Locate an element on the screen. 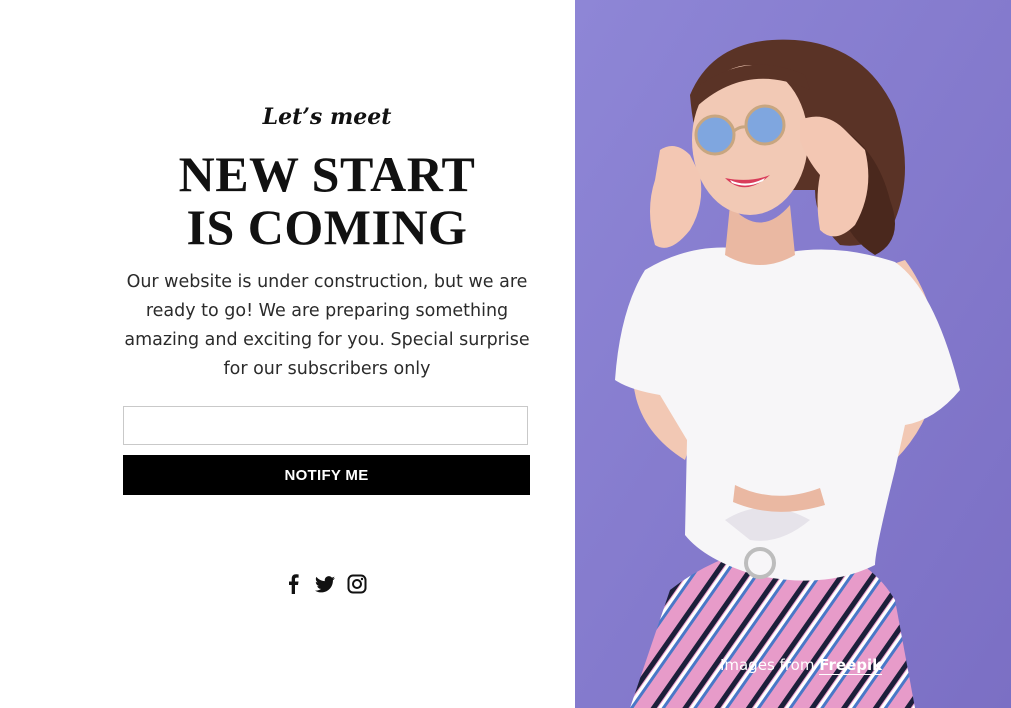  instagram-icon is located at coordinates (357, 584).